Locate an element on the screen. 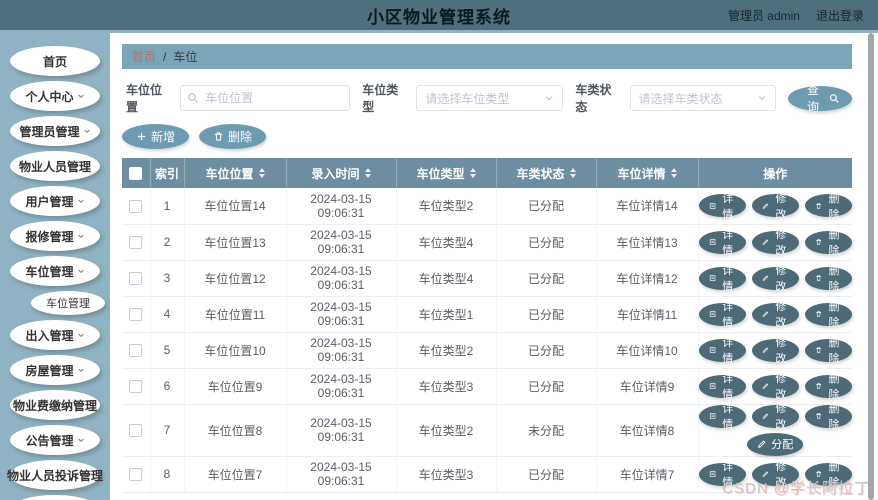 Image resolution: width=878 pixels, height=500 pixels. cell-detail: 车位详情10 is located at coordinates (647, 350).